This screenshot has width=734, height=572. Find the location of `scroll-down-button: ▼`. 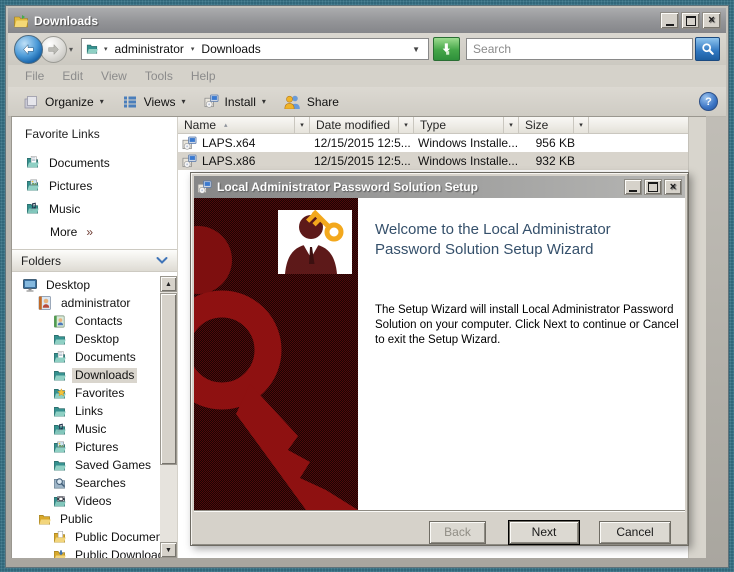

scroll-down-button: ▼ is located at coordinates (168, 550).